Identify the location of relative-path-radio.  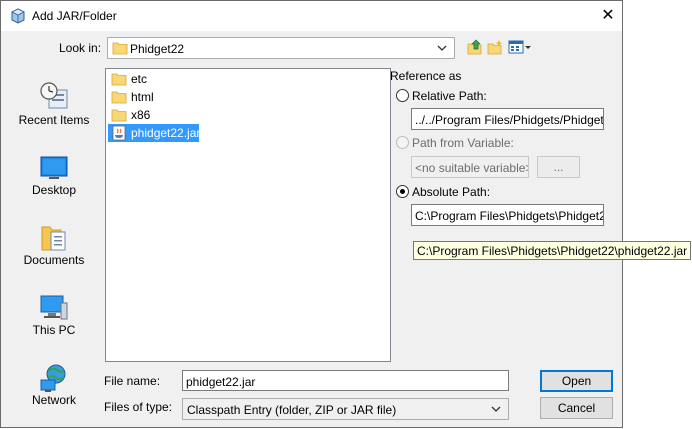
(402, 95).